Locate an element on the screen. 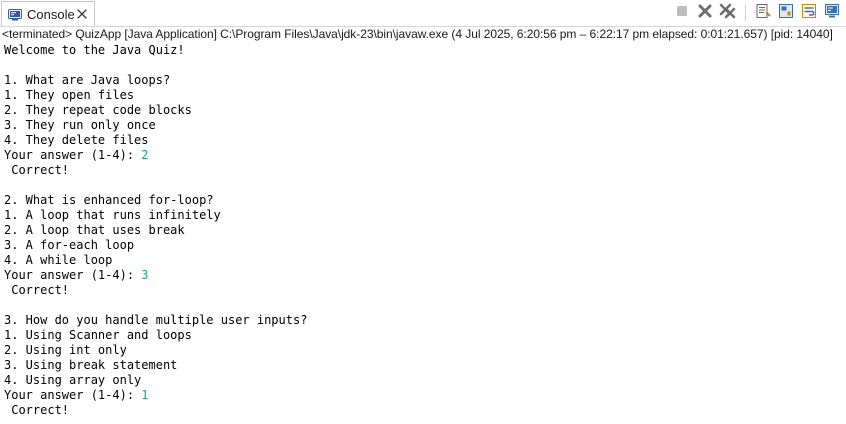 Image resolution: width=846 pixels, height=424 pixels. console-line: 3. They run only once is located at coordinates (423, 125).